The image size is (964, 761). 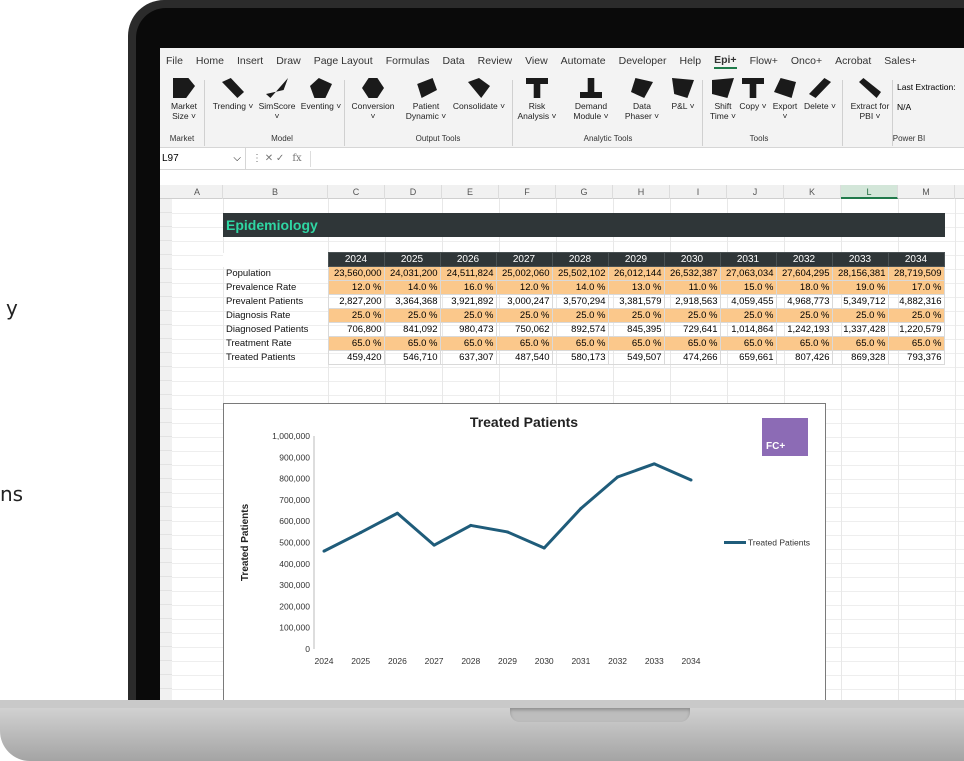 What do you see at coordinates (468, 287) in the screenshot?
I see `table-cell: 16.0 %` at bounding box center [468, 287].